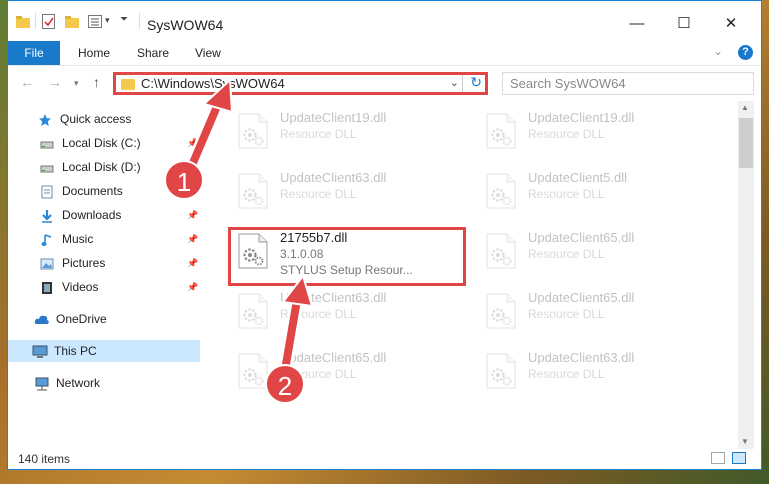  What do you see at coordinates (23, 22) in the screenshot?
I see `folder-icon` at bounding box center [23, 22].